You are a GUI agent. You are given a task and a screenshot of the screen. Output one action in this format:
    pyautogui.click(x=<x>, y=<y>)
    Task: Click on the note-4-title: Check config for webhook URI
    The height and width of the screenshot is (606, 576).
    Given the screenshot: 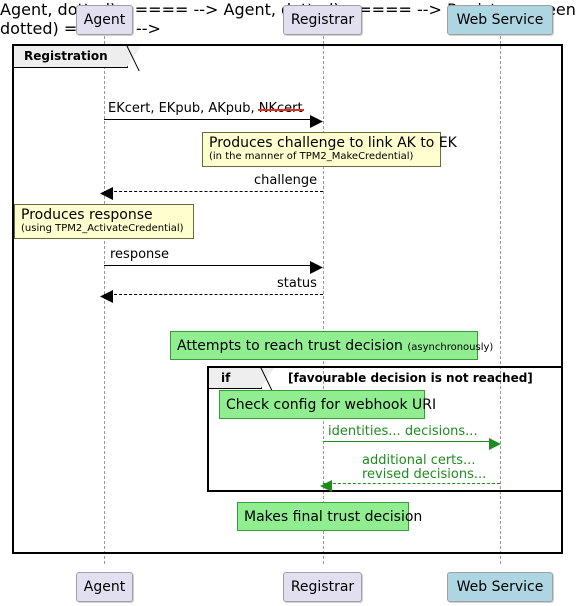 What is the action you would take?
    pyautogui.click(x=331, y=405)
    